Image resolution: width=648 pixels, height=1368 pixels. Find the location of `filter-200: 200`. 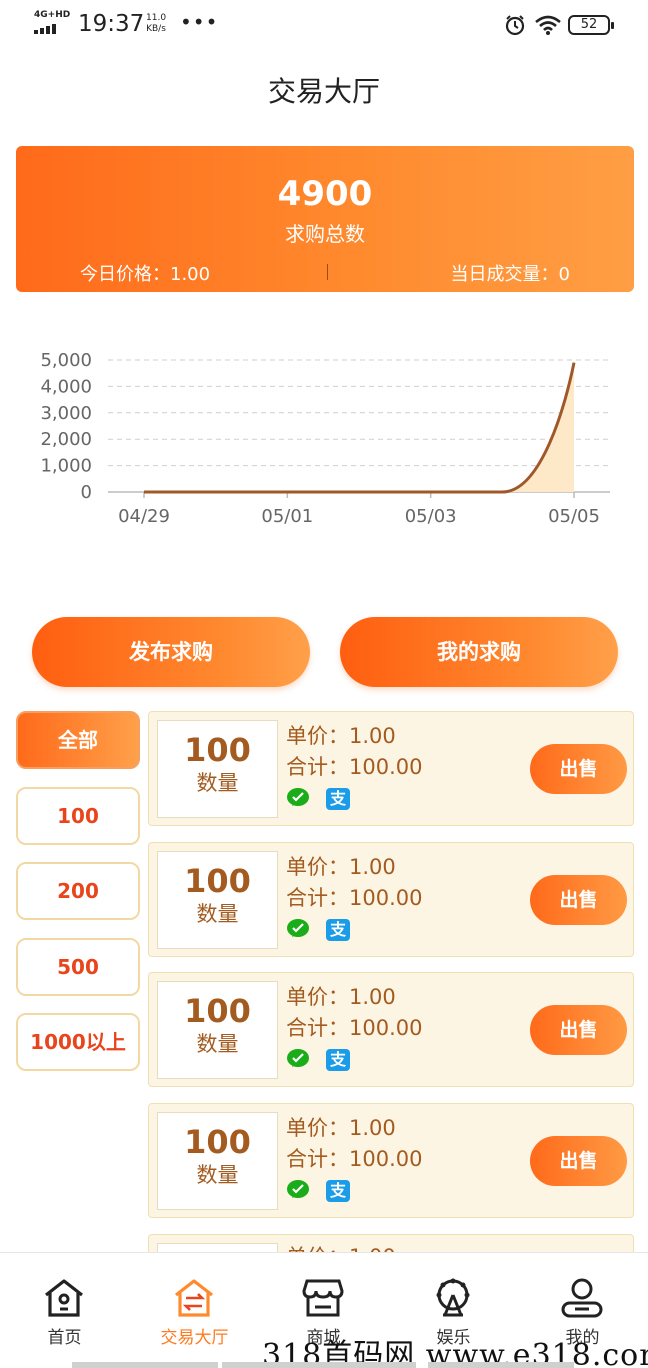

filter-200: 200 is located at coordinates (78, 891).